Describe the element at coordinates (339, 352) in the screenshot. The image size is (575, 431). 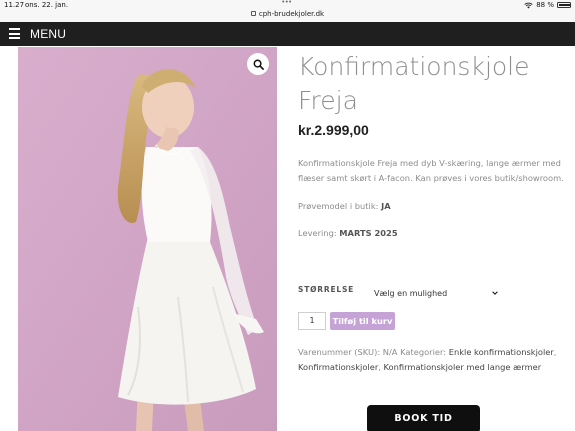
I see `sku-label: Varenummer (SKU):` at that location.